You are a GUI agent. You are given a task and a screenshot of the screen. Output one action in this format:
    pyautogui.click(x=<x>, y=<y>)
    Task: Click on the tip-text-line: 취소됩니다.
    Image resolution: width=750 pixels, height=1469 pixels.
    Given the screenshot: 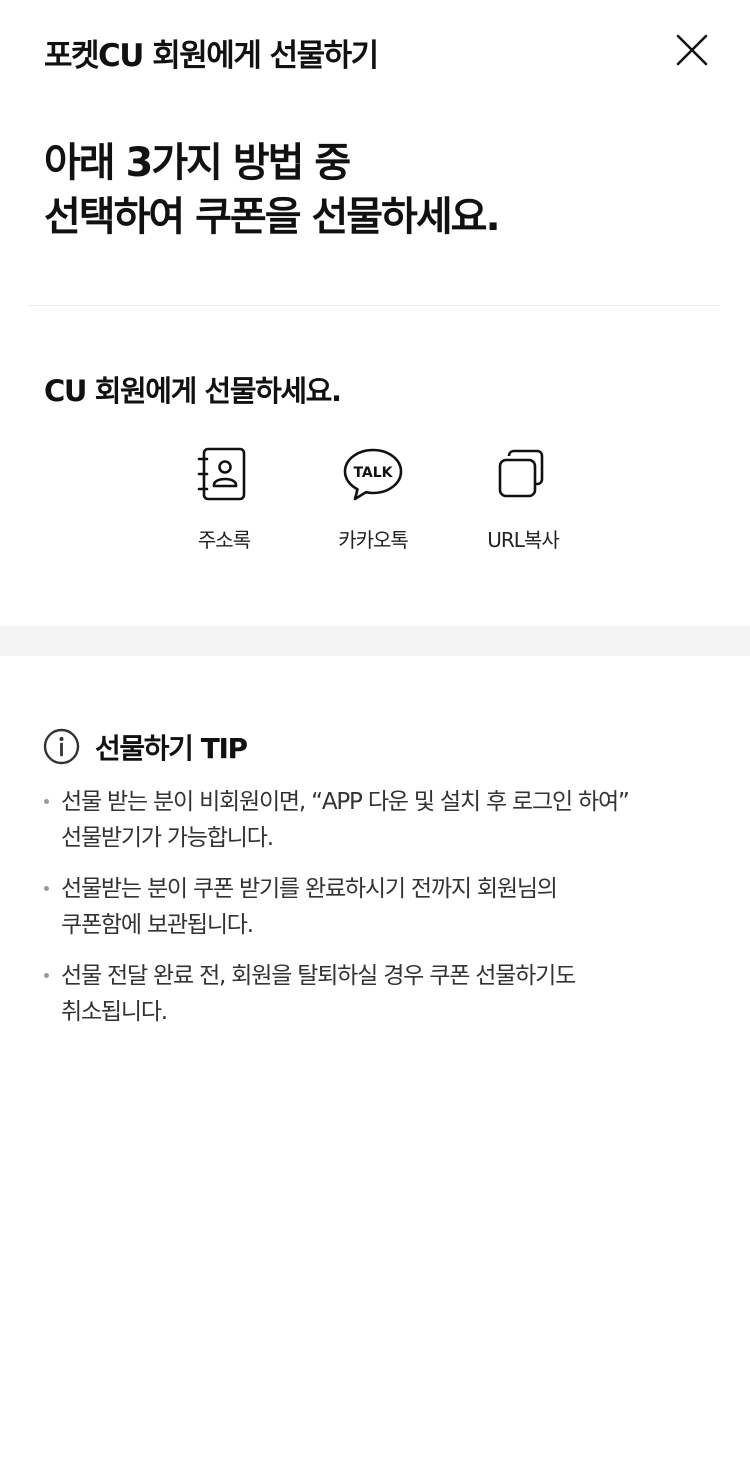 What is the action you would take?
    pyautogui.click(x=114, y=1012)
    